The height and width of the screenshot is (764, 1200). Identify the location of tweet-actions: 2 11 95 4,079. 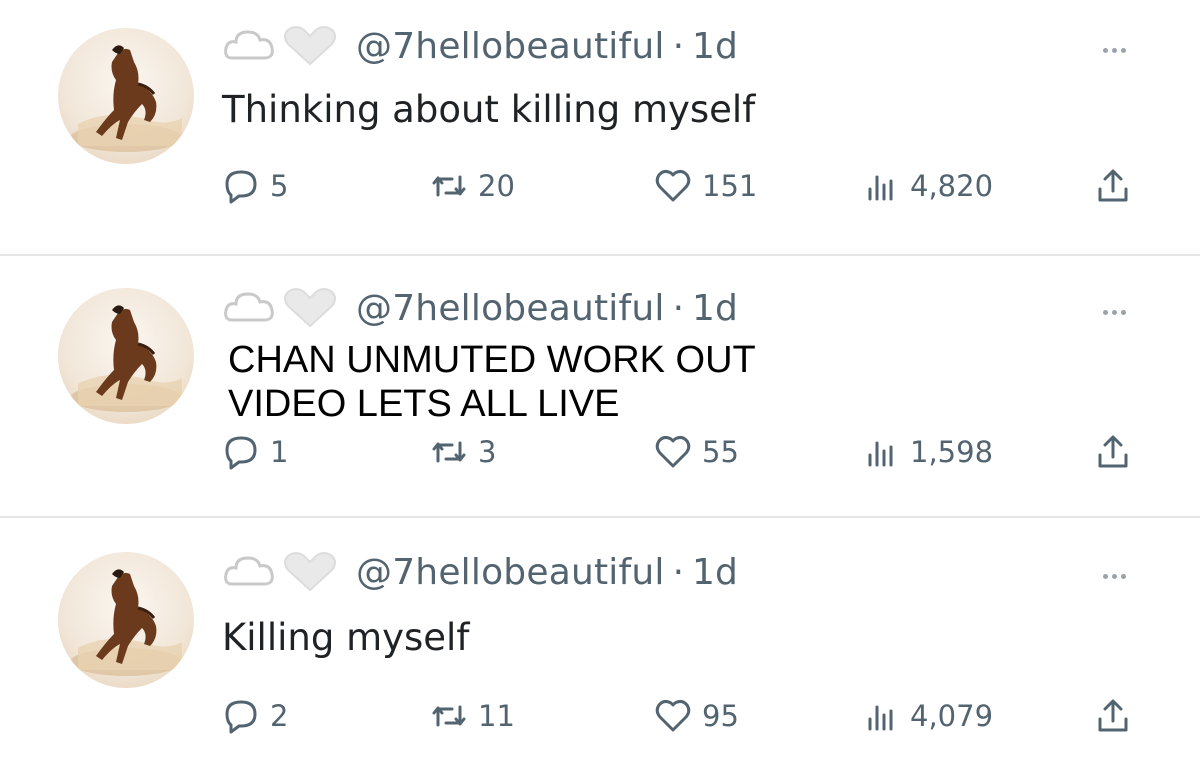
(692, 716).